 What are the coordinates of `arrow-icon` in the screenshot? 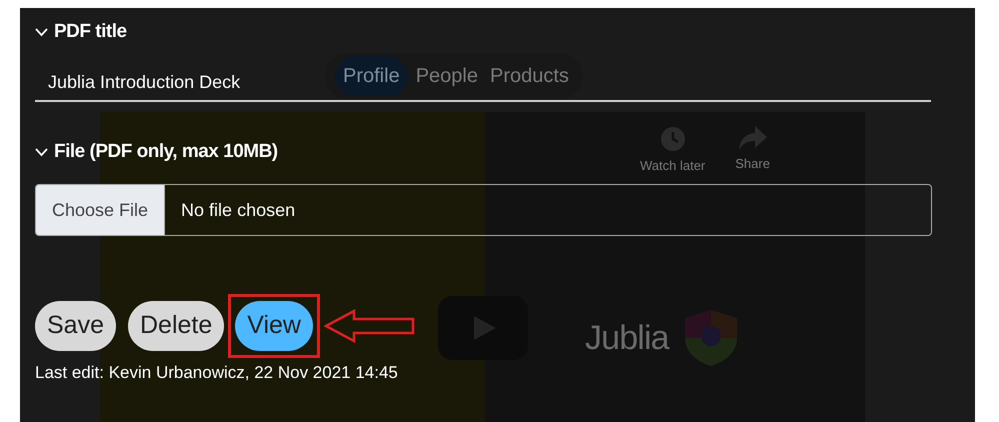 It's located at (370, 326).